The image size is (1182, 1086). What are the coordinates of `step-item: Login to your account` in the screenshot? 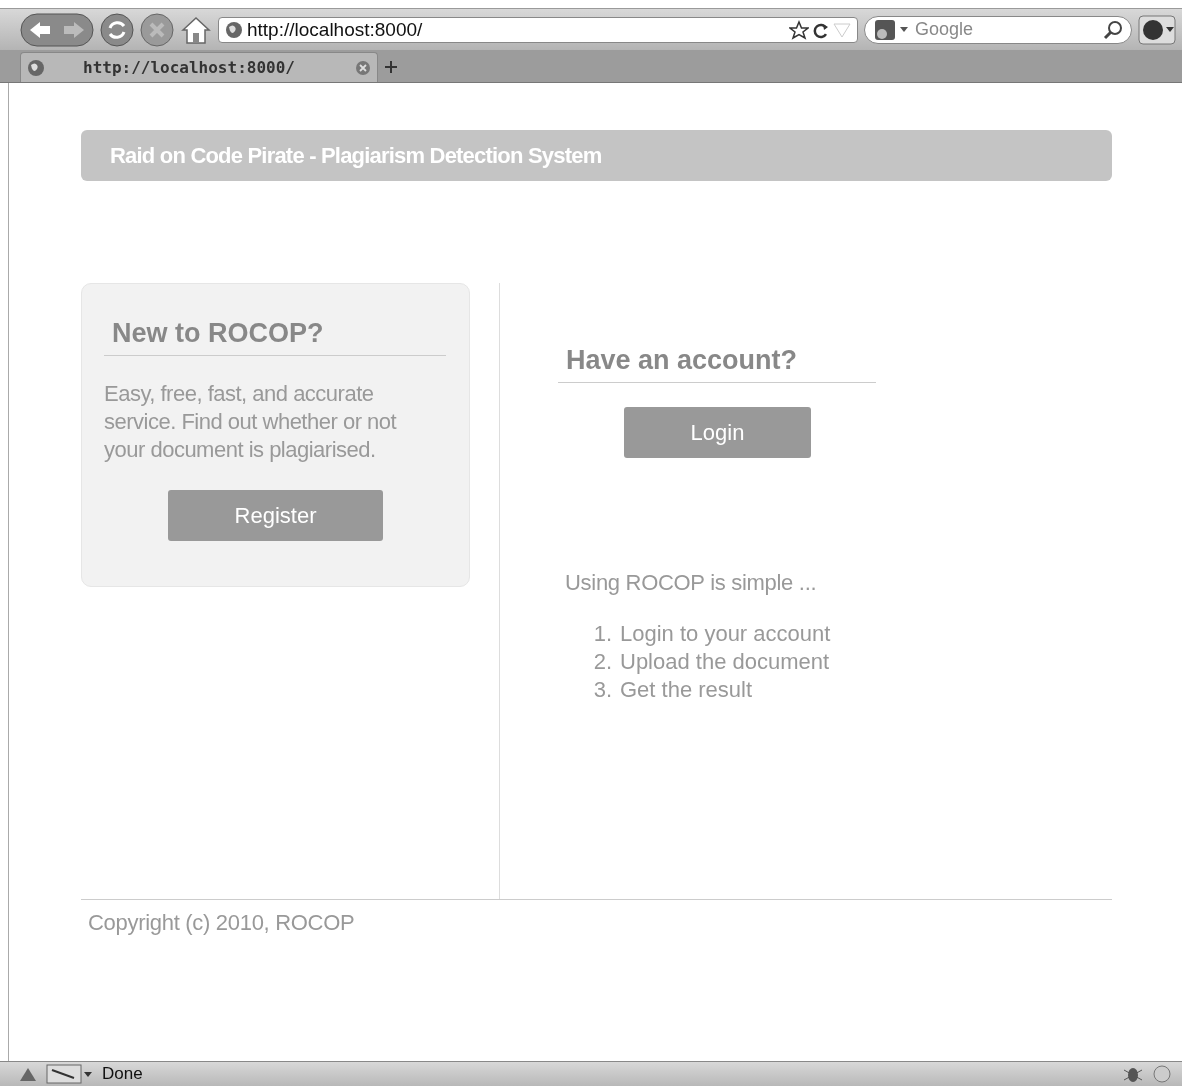 It's located at (725, 634).